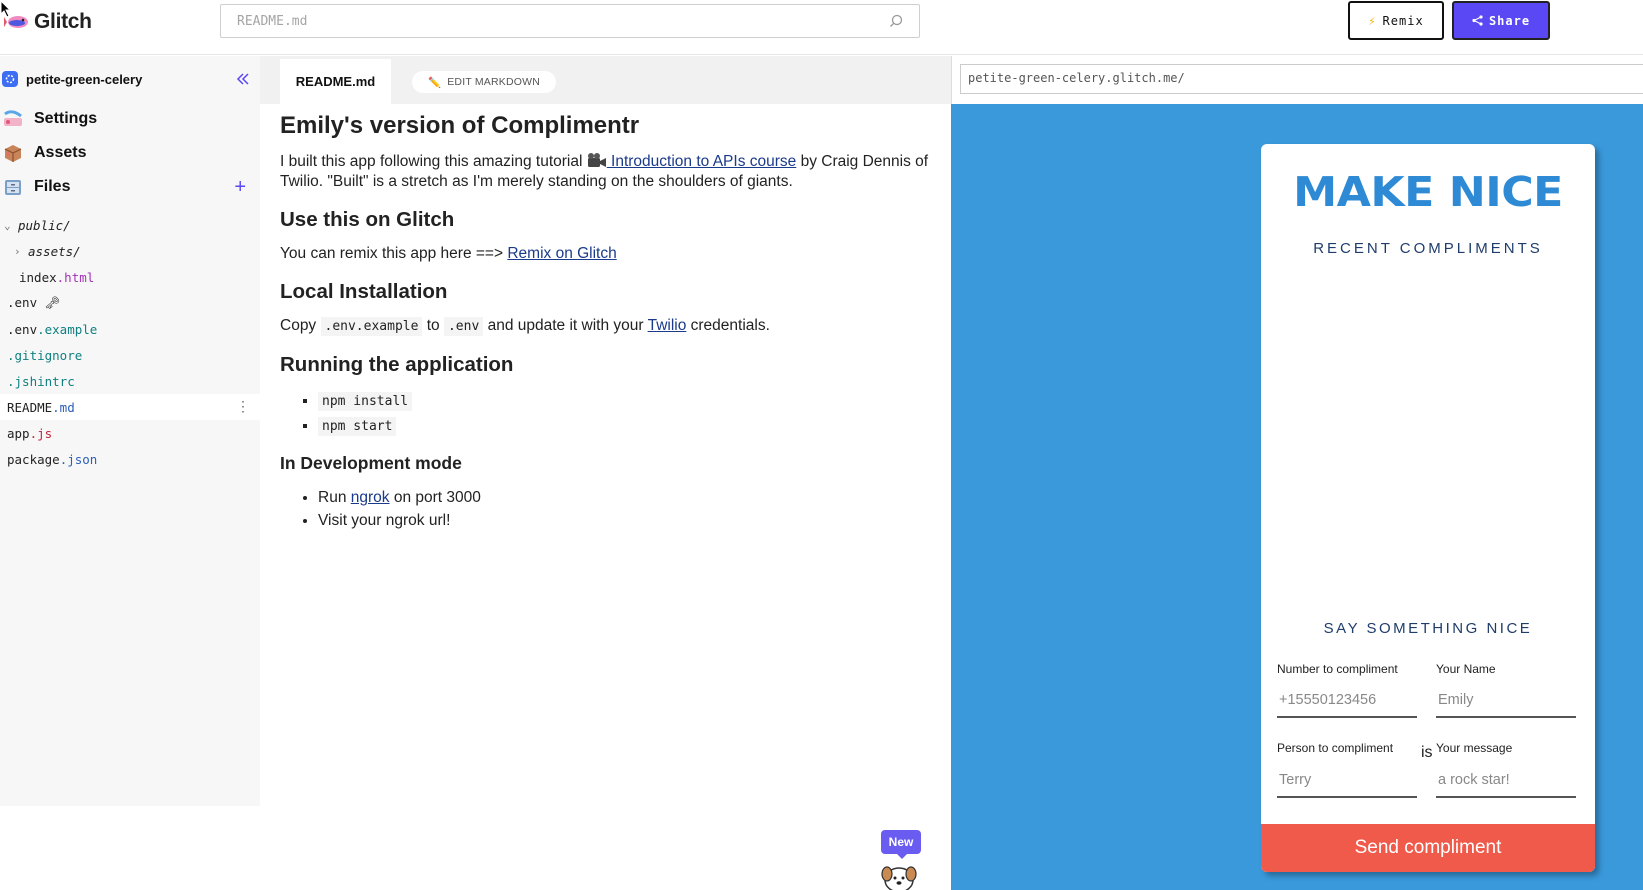 The height and width of the screenshot is (890, 1643). I want to click on project-header: petite-green-celery, so click(130, 79).